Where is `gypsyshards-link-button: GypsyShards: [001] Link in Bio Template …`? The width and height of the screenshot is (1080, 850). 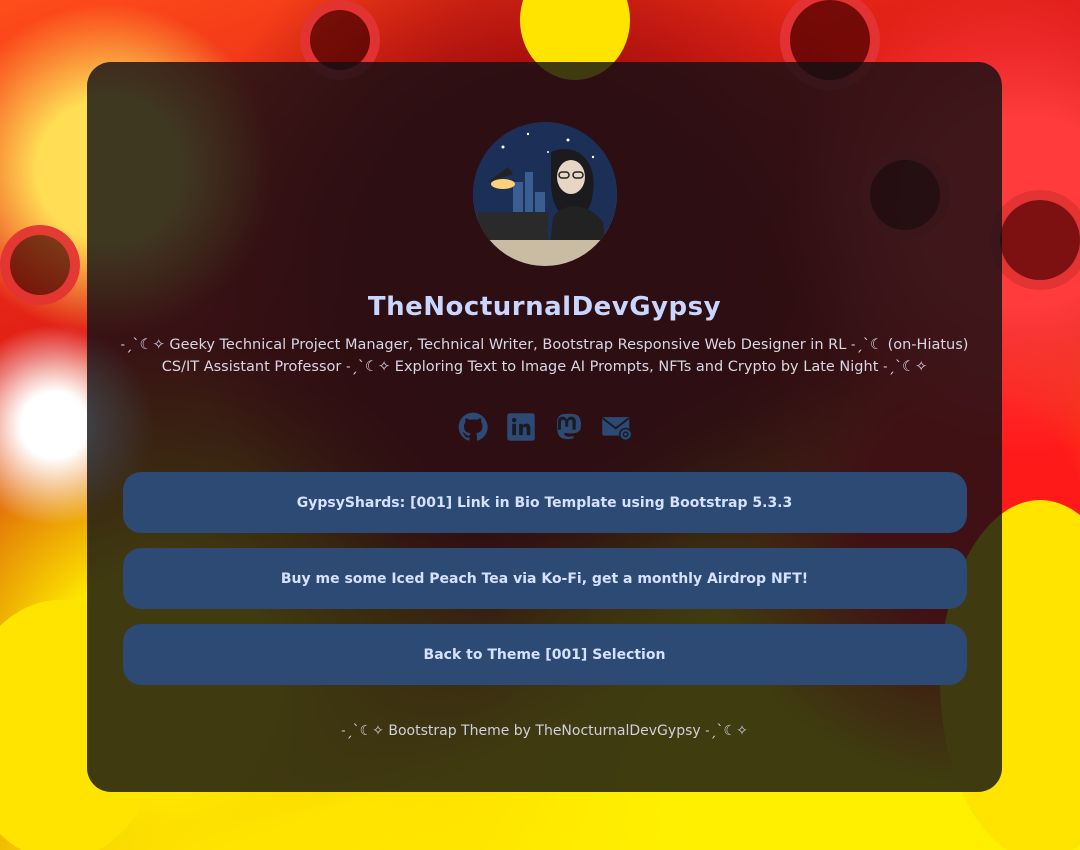
gypsyshards-link-button: GypsyShards: [001] Link in Bio Template … is located at coordinates (544, 502).